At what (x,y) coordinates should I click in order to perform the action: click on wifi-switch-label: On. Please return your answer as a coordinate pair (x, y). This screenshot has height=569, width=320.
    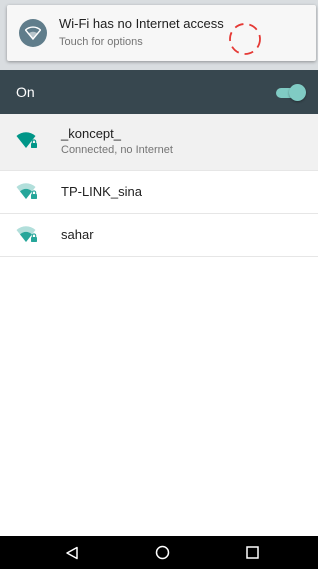
    Looking at the image, I should click on (25, 92).